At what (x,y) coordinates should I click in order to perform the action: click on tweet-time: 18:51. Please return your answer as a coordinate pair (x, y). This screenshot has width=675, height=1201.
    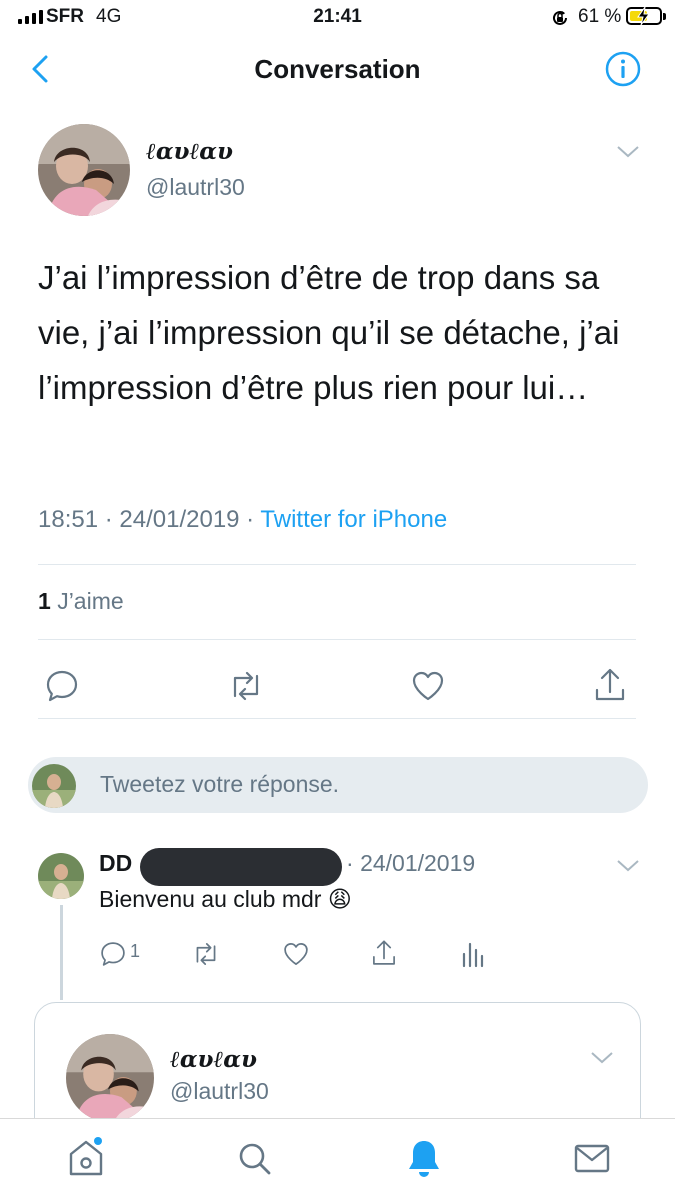
    Looking at the image, I should click on (68, 519).